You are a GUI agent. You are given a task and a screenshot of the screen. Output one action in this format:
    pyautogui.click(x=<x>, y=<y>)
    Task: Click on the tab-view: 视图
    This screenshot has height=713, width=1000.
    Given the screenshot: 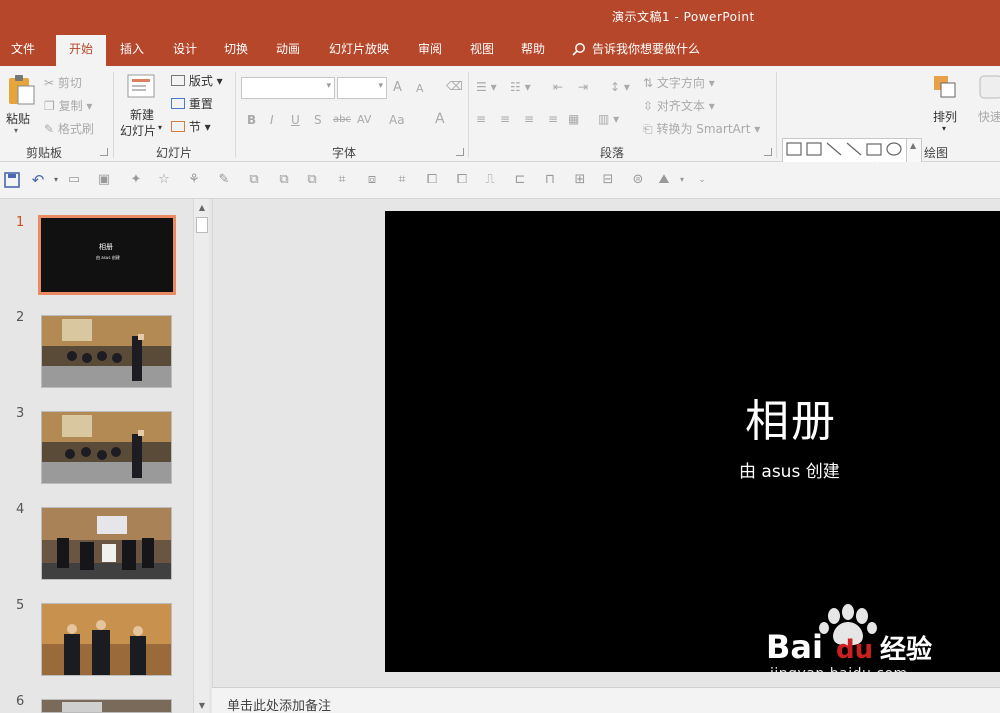 What is the action you would take?
    pyautogui.click(x=482, y=50)
    